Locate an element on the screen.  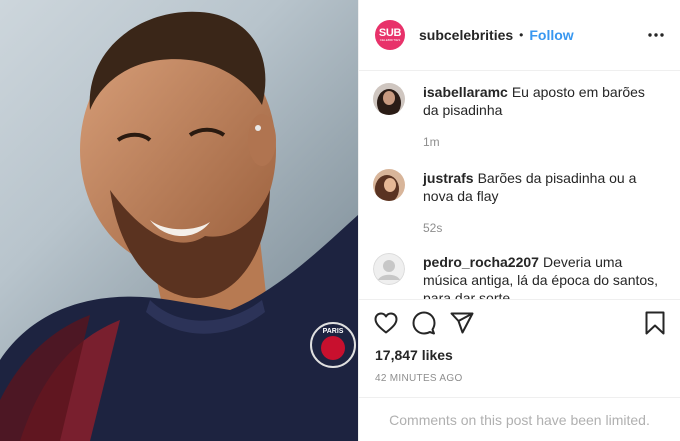
jersey-badge-text: PARIS is located at coordinates (333, 331).